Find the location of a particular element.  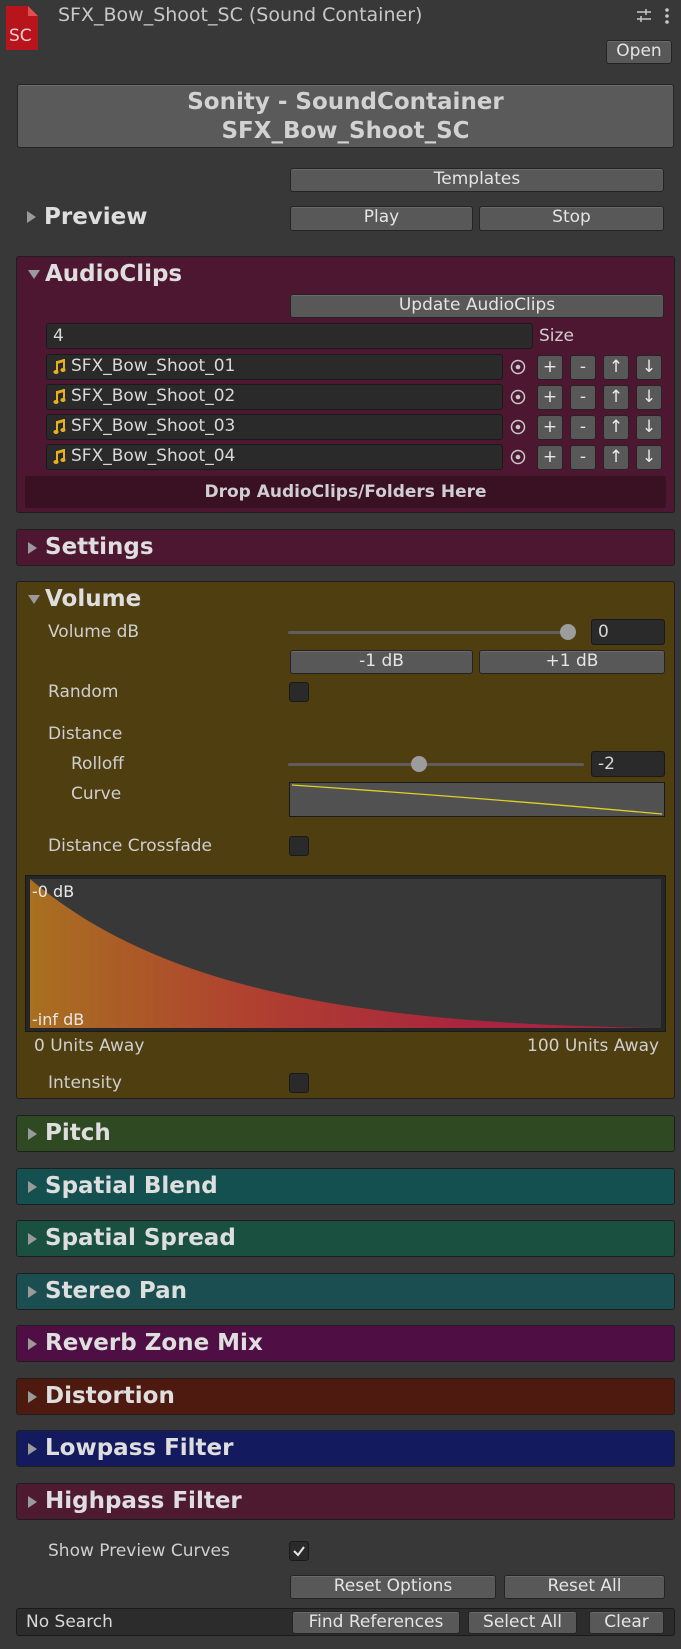

distortion-title: Distortion is located at coordinates (110, 1396).